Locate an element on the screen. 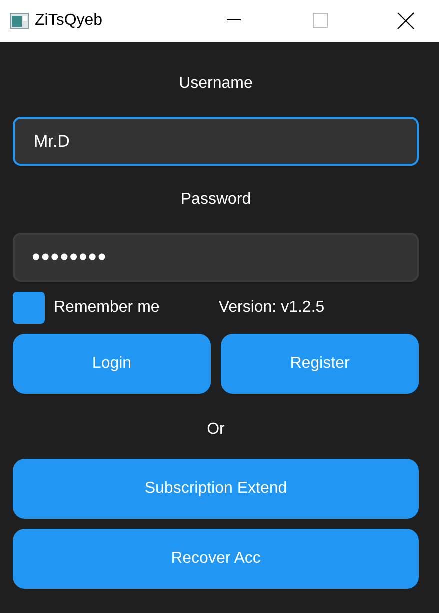 The height and width of the screenshot is (613, 439). app-icon is located at coordinates (19, 21).